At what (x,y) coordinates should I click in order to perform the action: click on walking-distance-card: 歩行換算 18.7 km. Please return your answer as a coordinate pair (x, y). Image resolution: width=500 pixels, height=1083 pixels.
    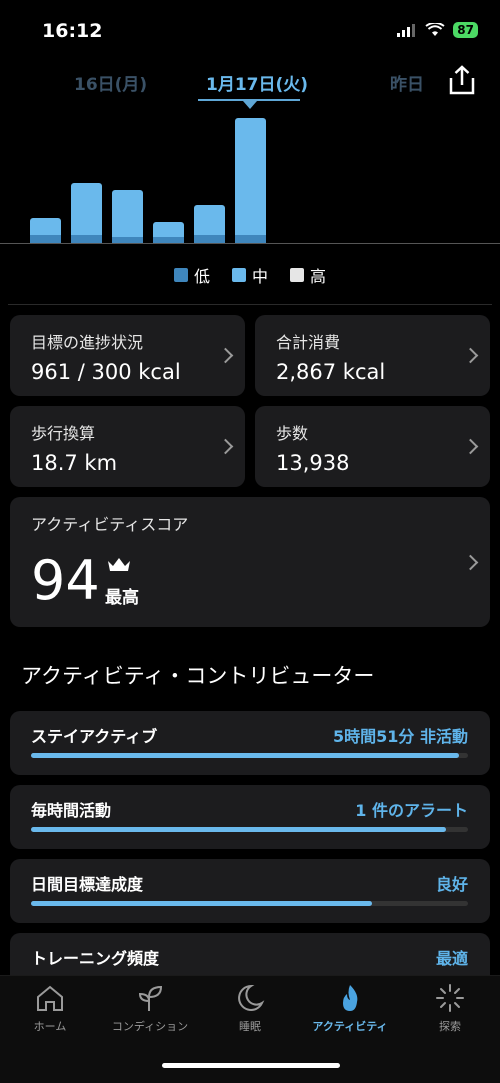
    Looking at the image, I should click on (127, 446).